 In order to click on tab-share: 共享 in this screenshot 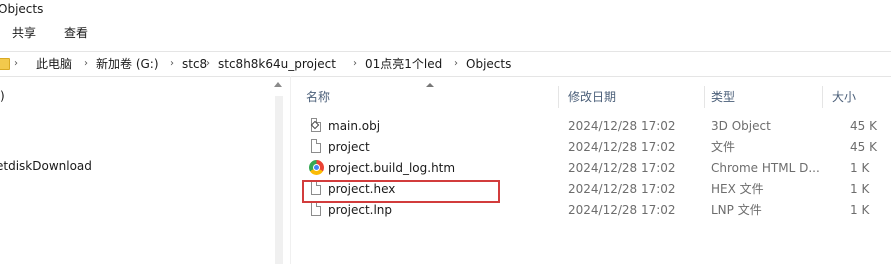, I will do `click(24, 33)`.